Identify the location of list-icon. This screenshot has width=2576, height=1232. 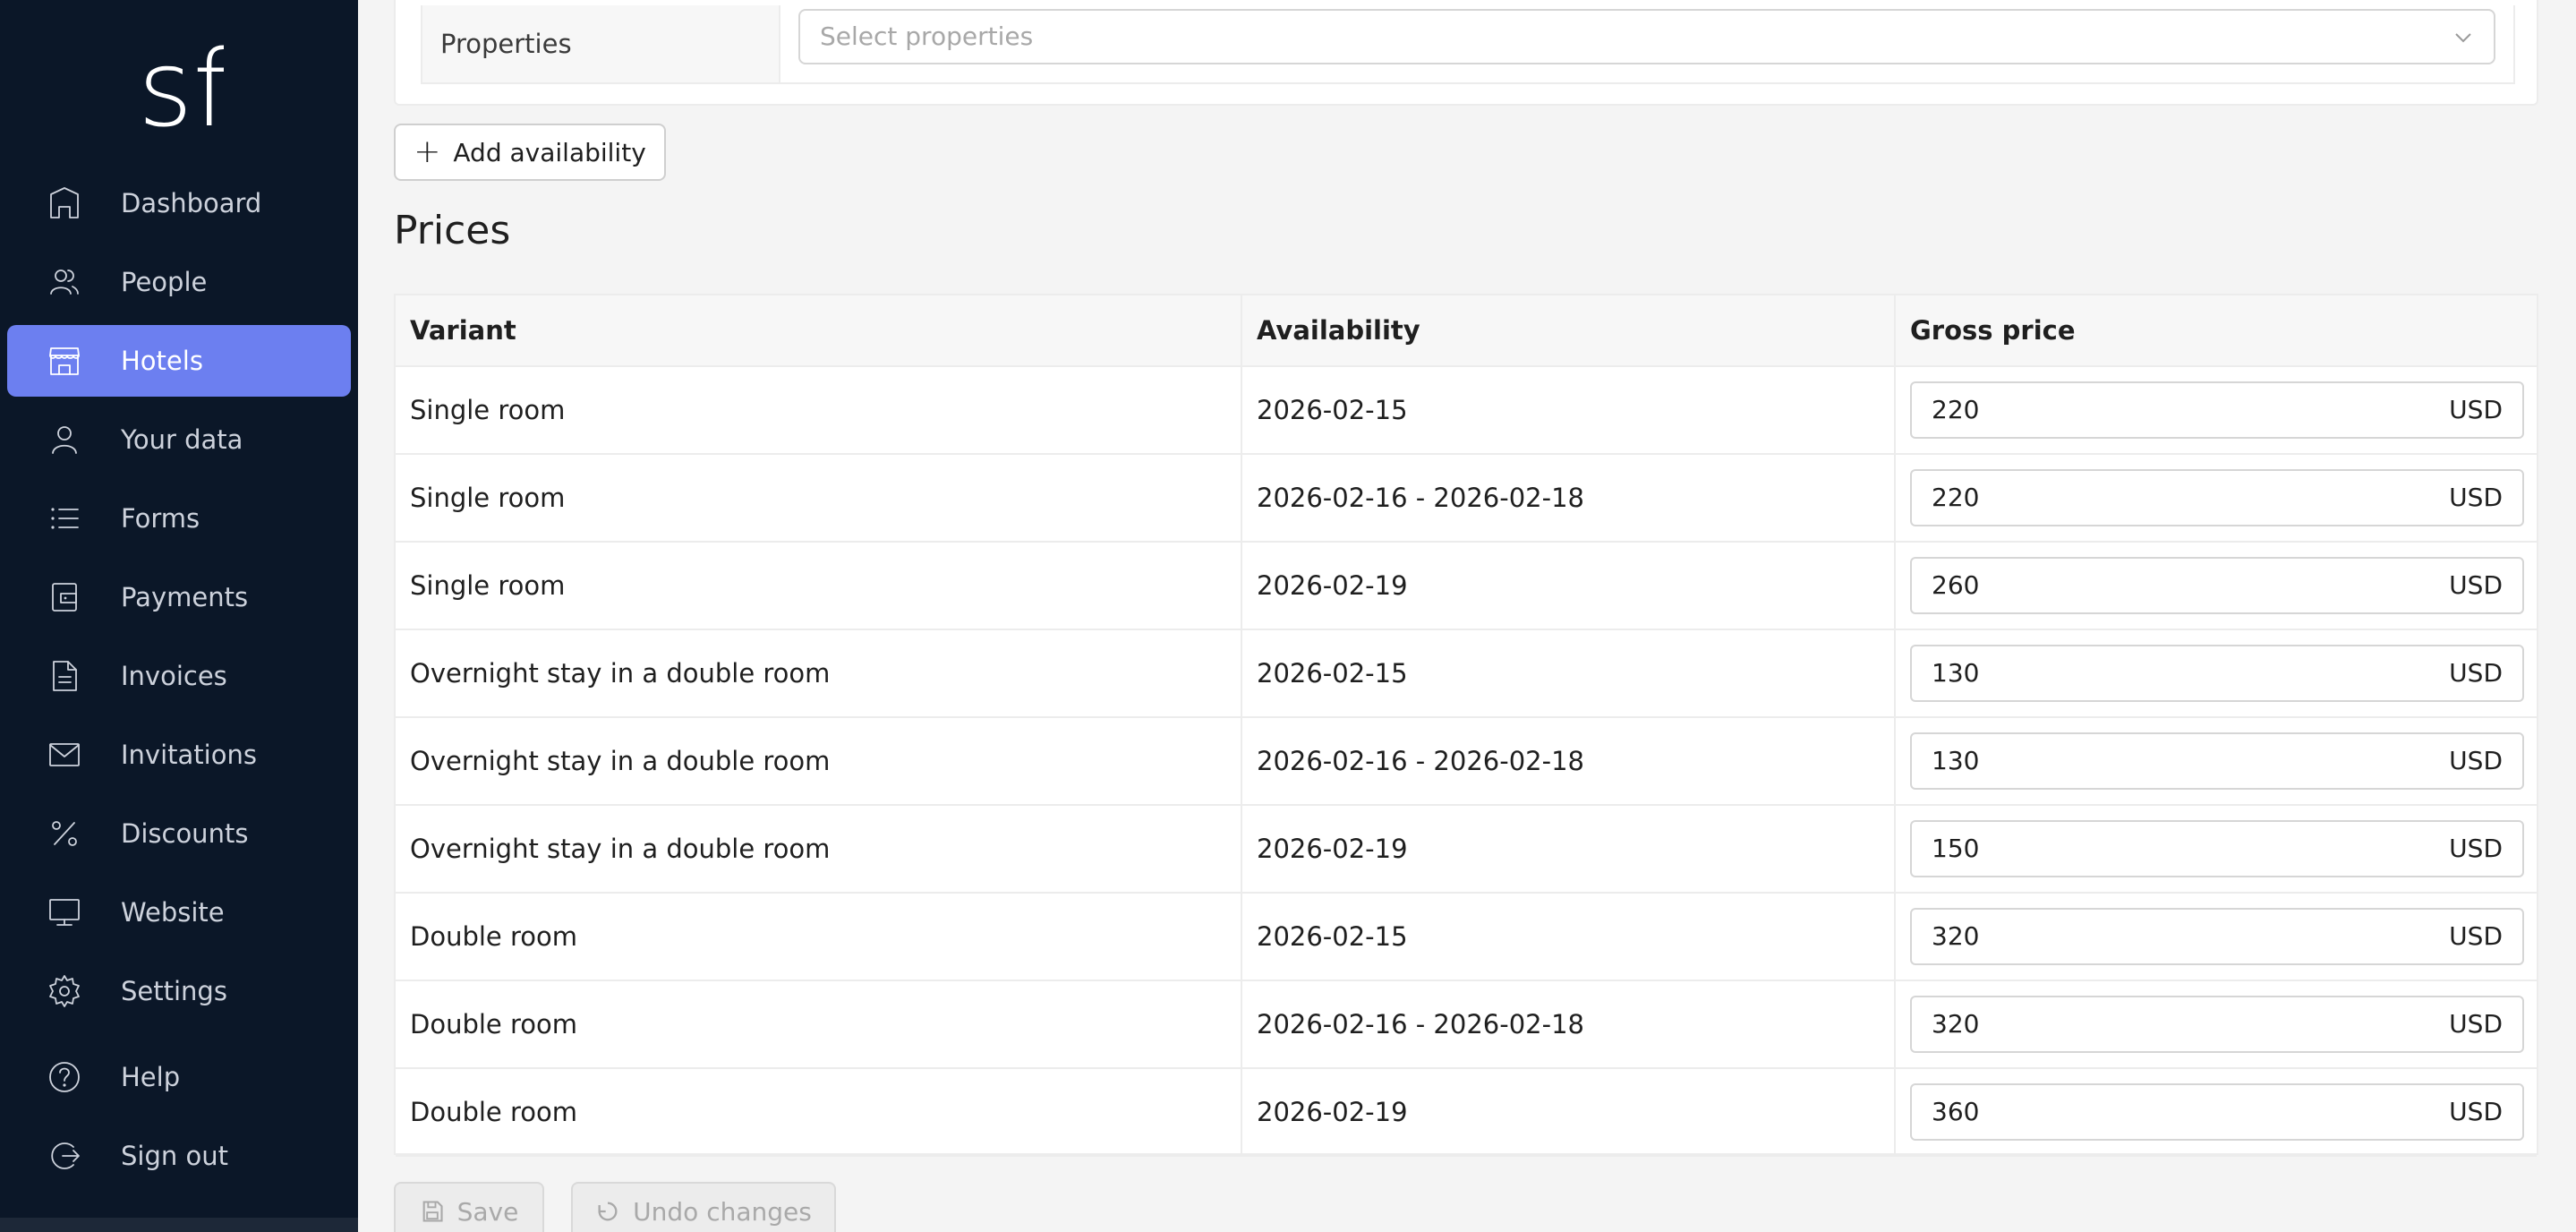
(64, 518).